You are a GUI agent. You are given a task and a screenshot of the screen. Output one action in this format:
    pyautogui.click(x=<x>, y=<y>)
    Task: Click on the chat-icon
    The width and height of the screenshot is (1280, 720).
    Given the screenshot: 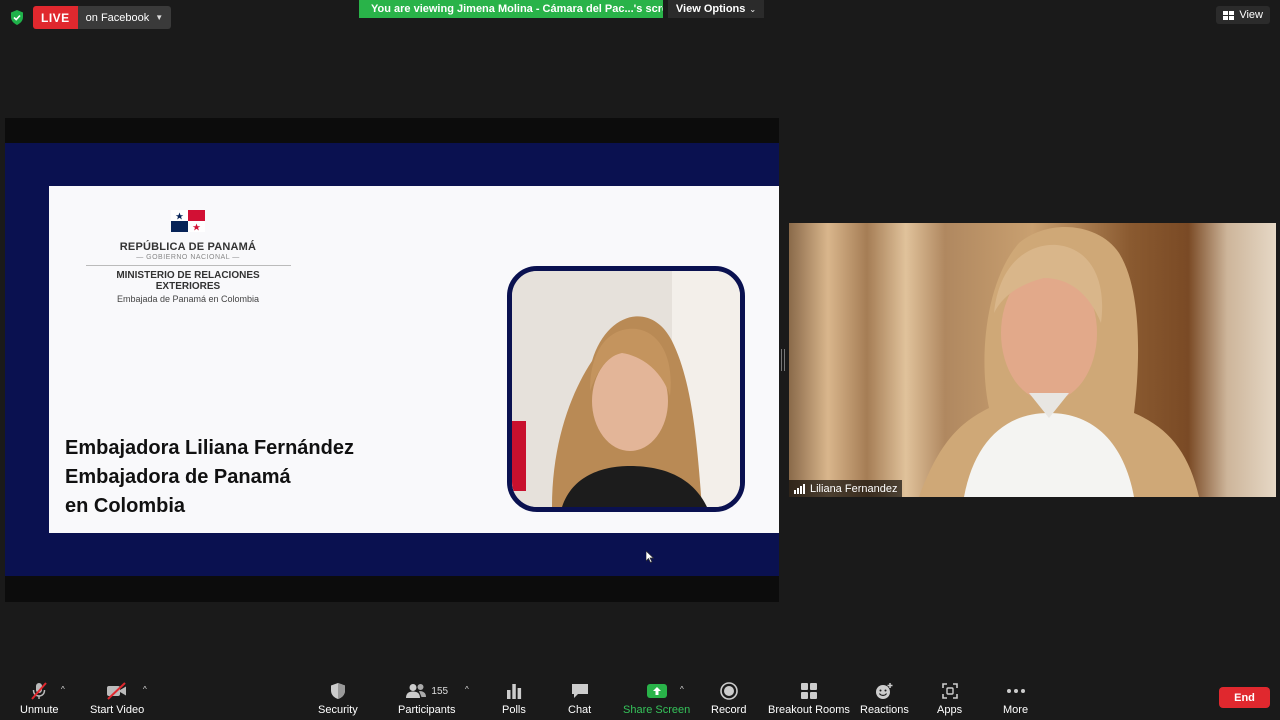 What is the action you would take?
    pyautogui.click(x=579, y=691)
    